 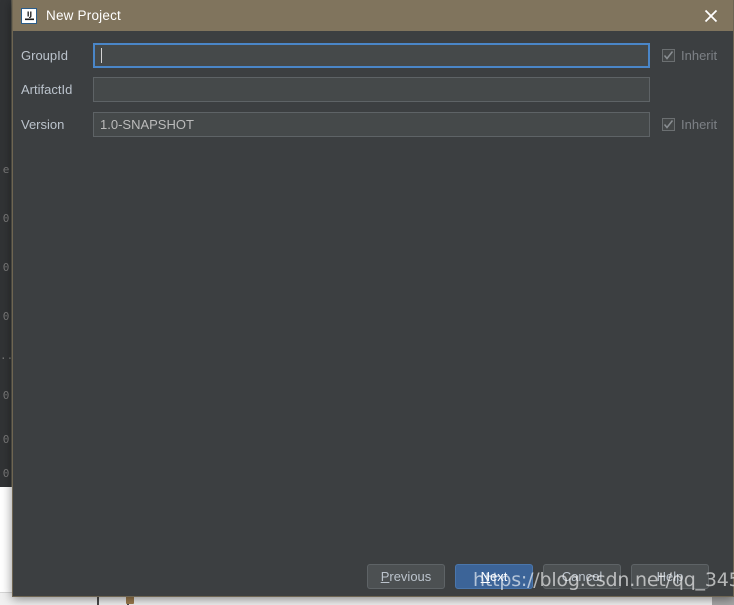 What do you see at coordinates (699, 124) in the screenshot?
I see `version-inherit-label: Inherit` at bounding box center [699, 124].